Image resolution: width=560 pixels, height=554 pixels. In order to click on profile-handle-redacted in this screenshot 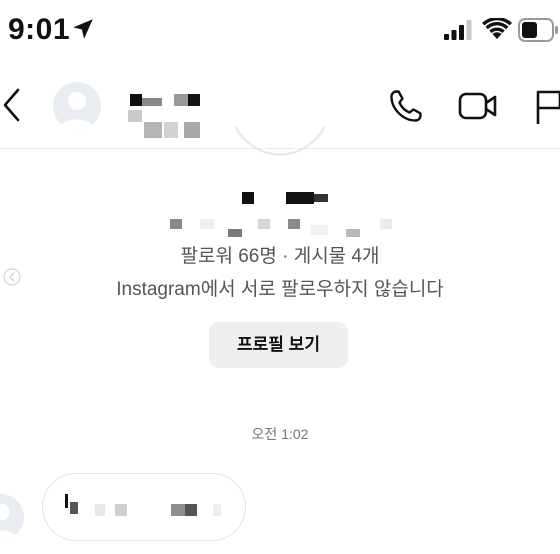, I will do `click(280, 228)`.